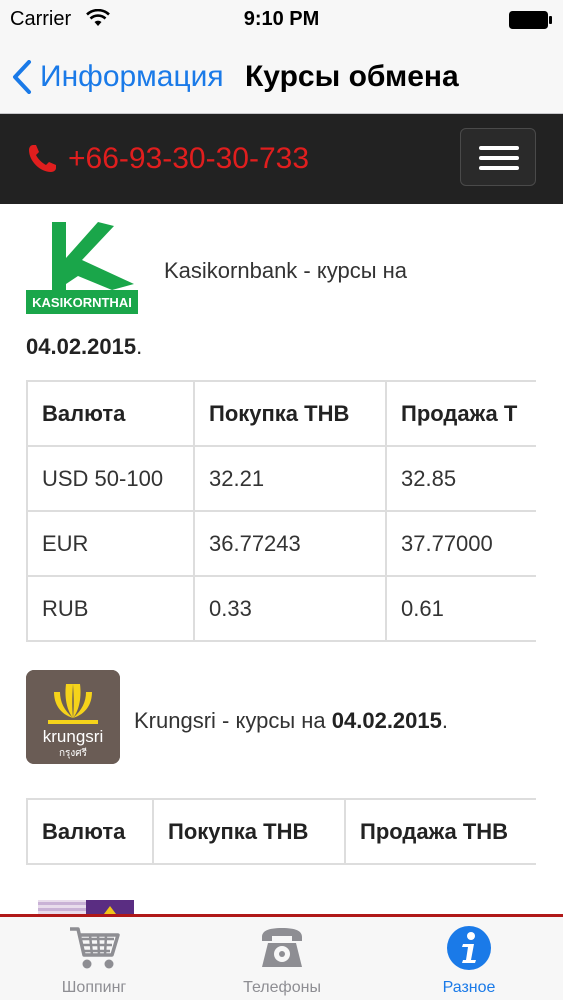  What do you see at coordinates (282, 987) in the screenshot?
I see `tab-label: Телефоны` at bounding box center [282, 987].